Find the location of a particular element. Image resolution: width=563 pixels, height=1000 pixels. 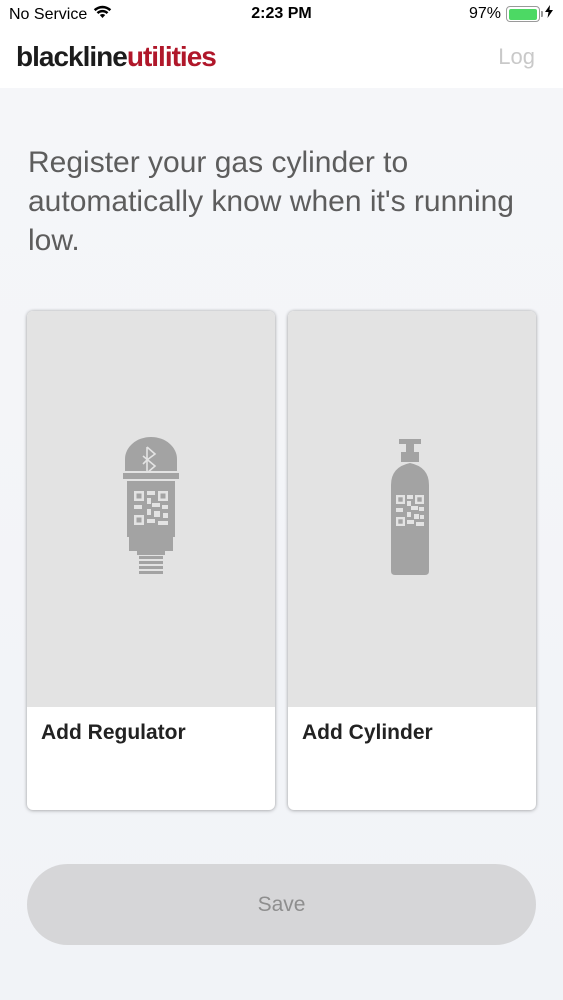

add-cylinder-label: Add Cylinder is located at coordinates (367, 732).